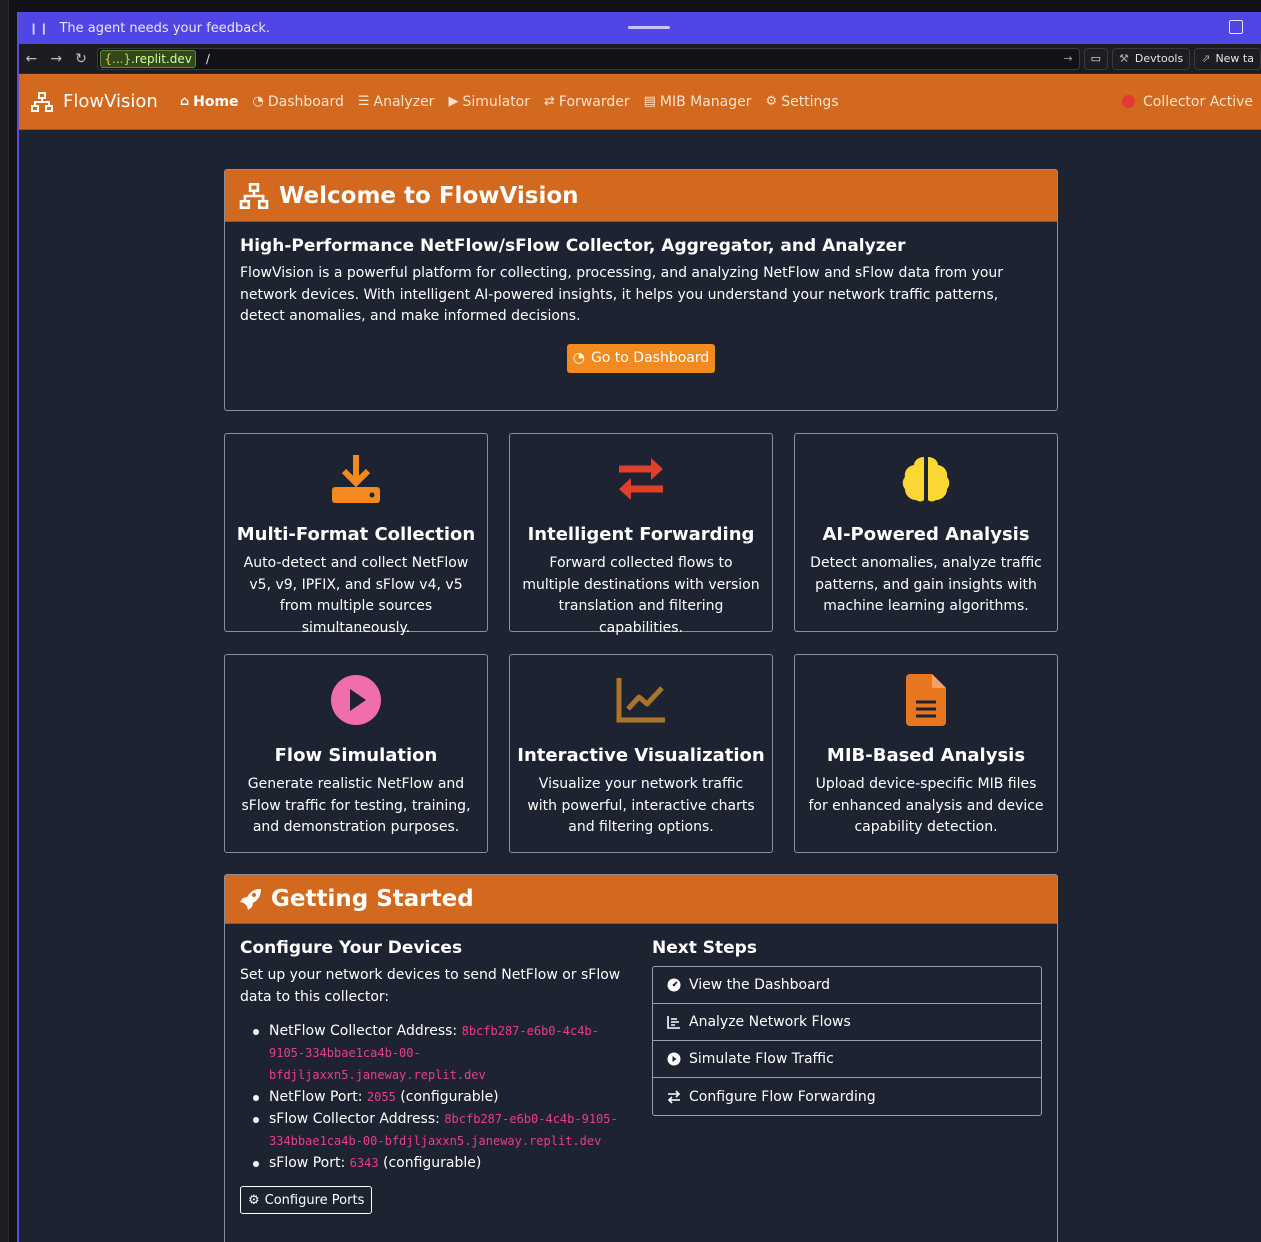  I want to click on external-link-icon: ⇗, so click(1206, 58).